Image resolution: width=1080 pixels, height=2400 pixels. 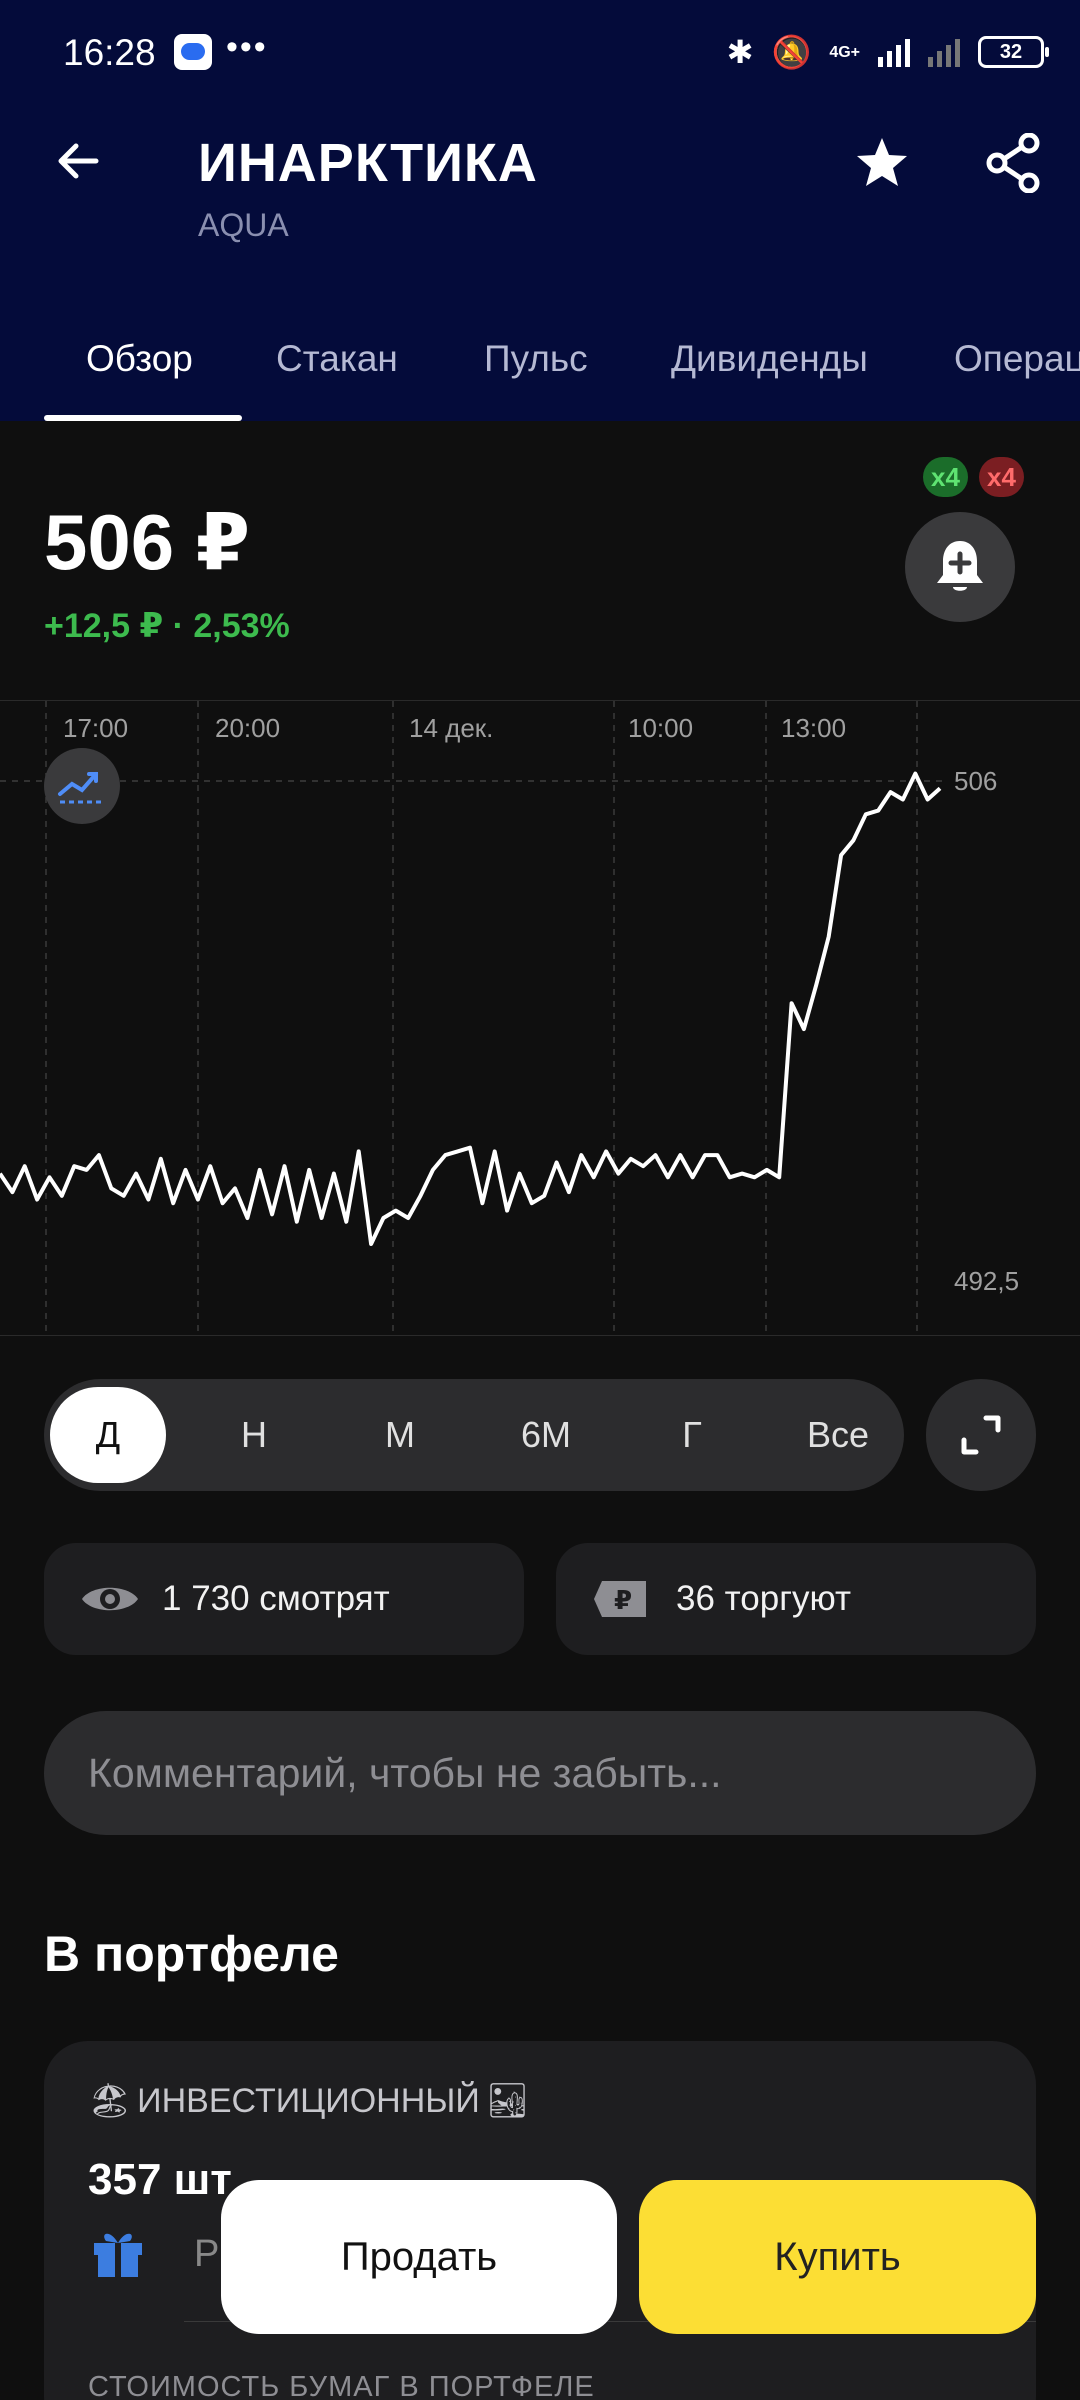 What do you see at coordinates (740, 52) in the screenshot?
I see `bluetooth-icon: ✱` at bounding box center [740, 52].